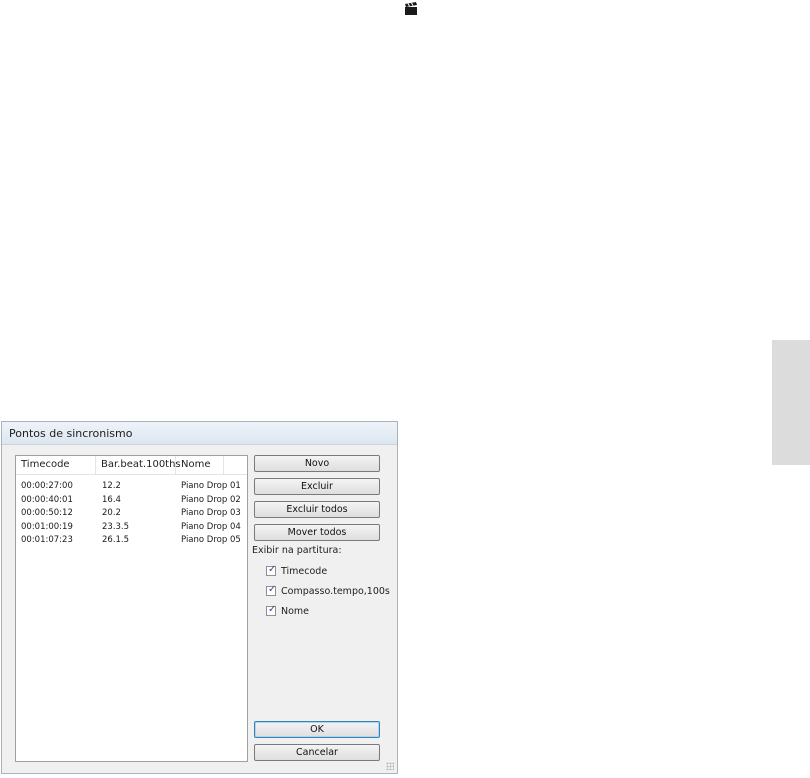  Describe the element at coordinates (131, 487) in the screenshot. I see `list-item: 00:00:27:00 12.2 Piano Drop 01` at that location.